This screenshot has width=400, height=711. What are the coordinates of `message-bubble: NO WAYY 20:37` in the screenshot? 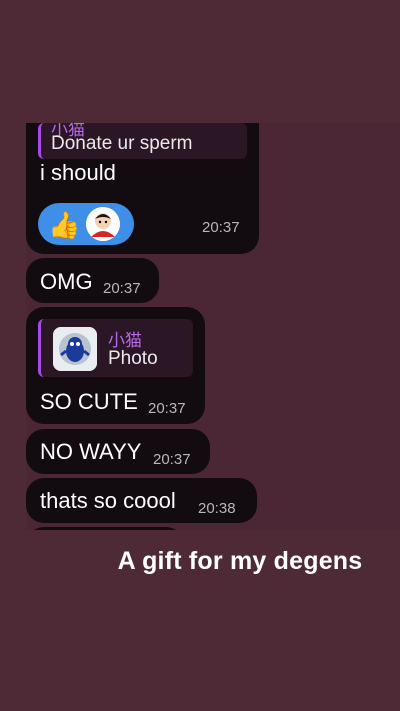 It's located at (118, 451).